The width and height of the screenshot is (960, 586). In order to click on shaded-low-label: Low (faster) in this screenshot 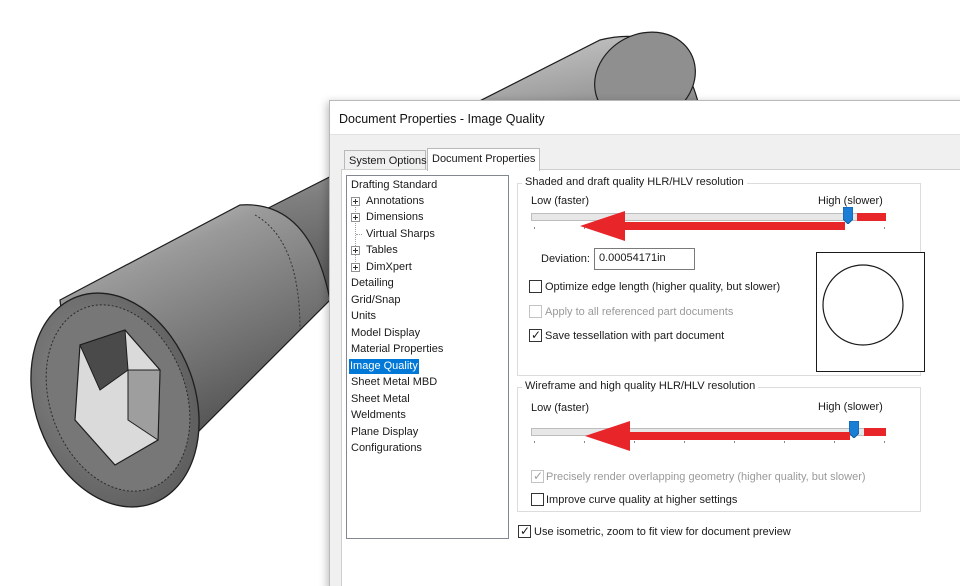, I will do `click(560, 201)`.